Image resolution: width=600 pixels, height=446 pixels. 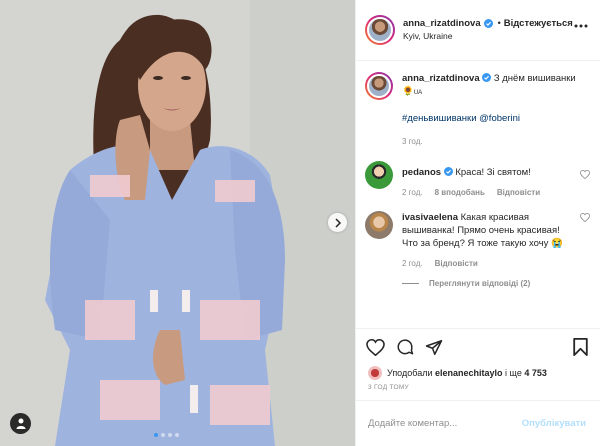 I want to click on share-icon, so click(x=434, y=347).